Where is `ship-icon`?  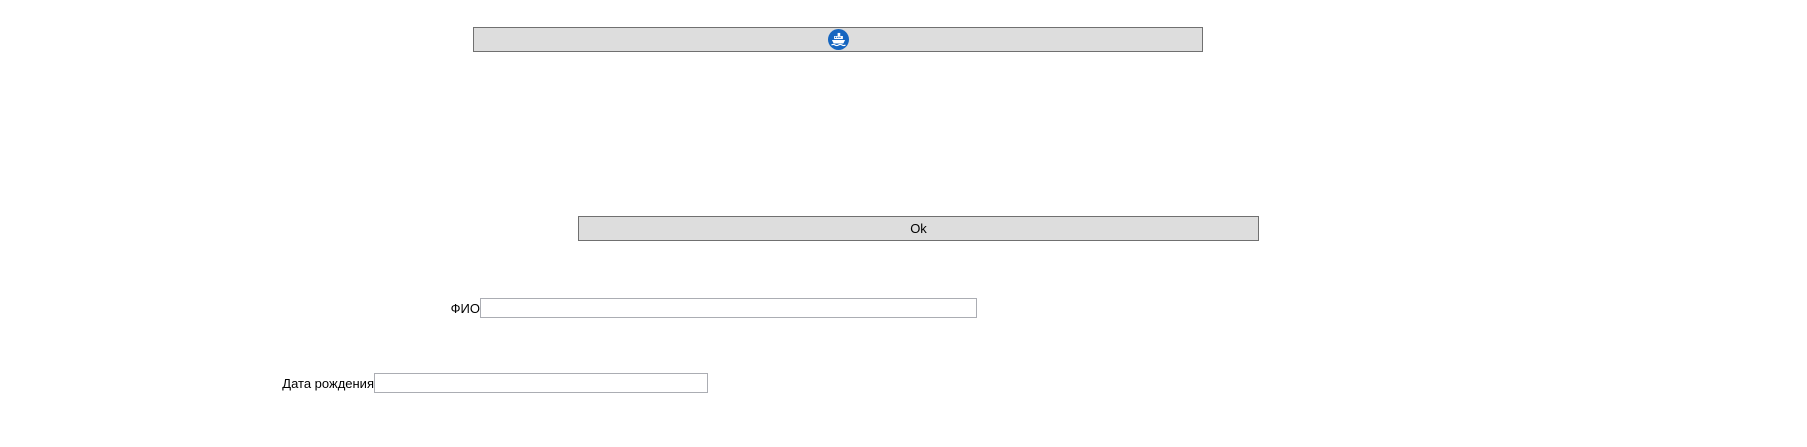 ship-icon is located at coordinates (838, 39).